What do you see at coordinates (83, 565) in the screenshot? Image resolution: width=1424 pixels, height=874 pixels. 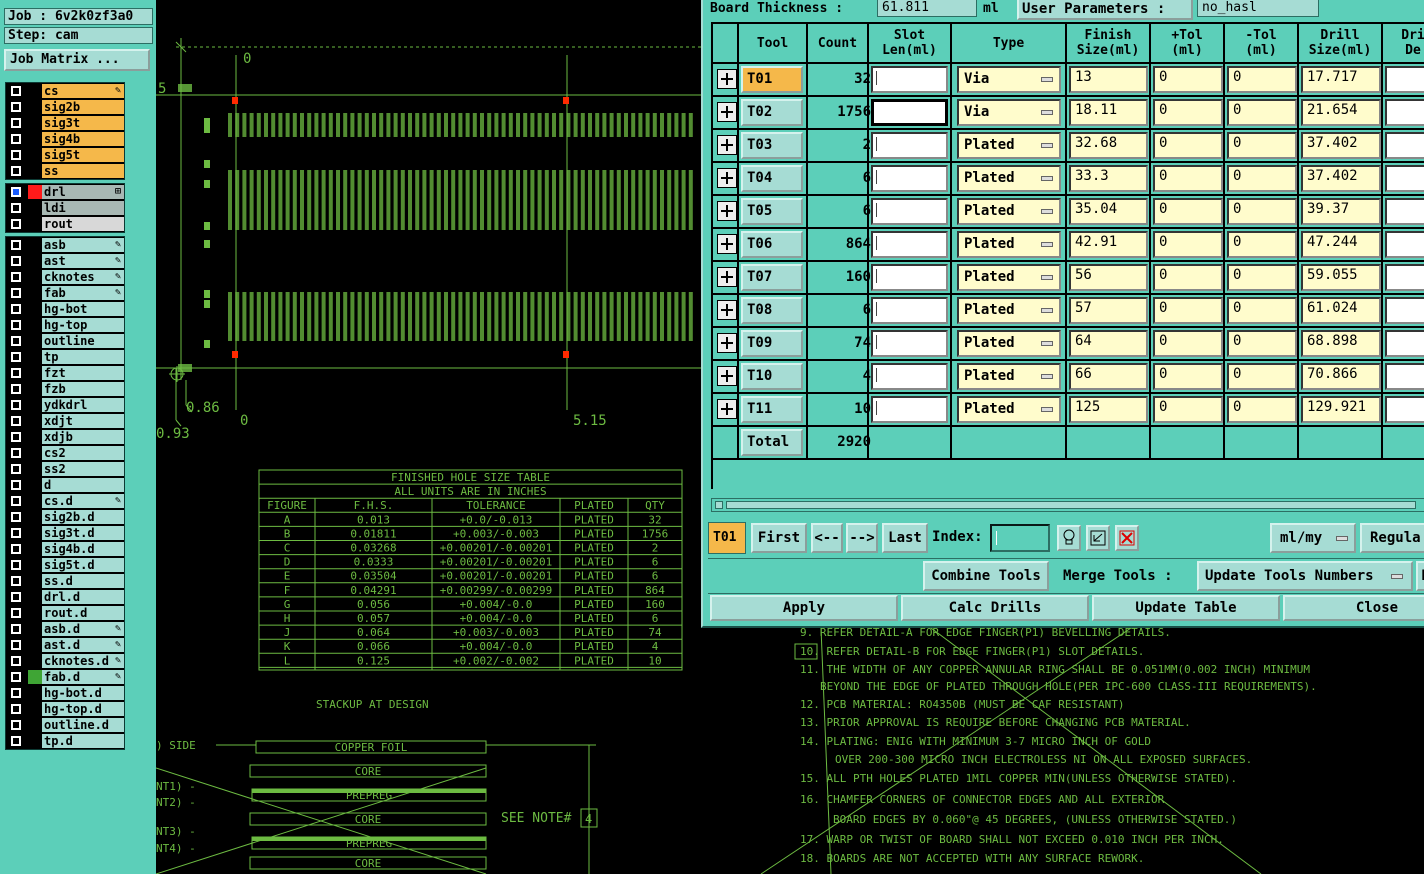 I see `layer-name: sig5t.d` at bounding box center [83, 565].